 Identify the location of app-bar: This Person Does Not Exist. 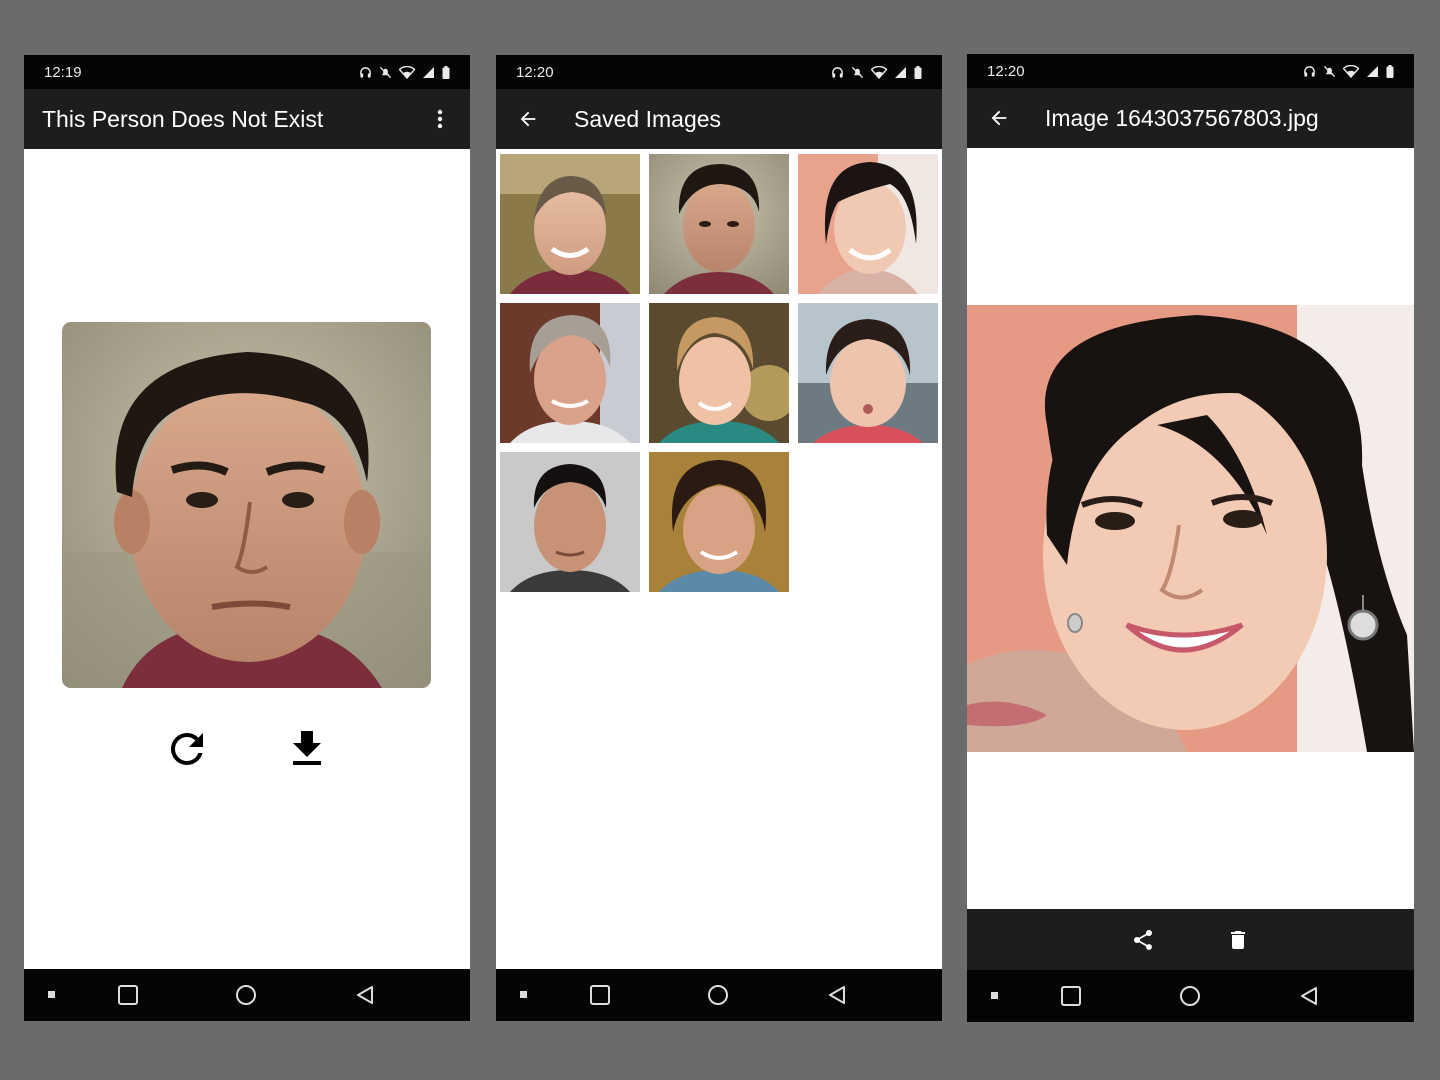
(247, 119).